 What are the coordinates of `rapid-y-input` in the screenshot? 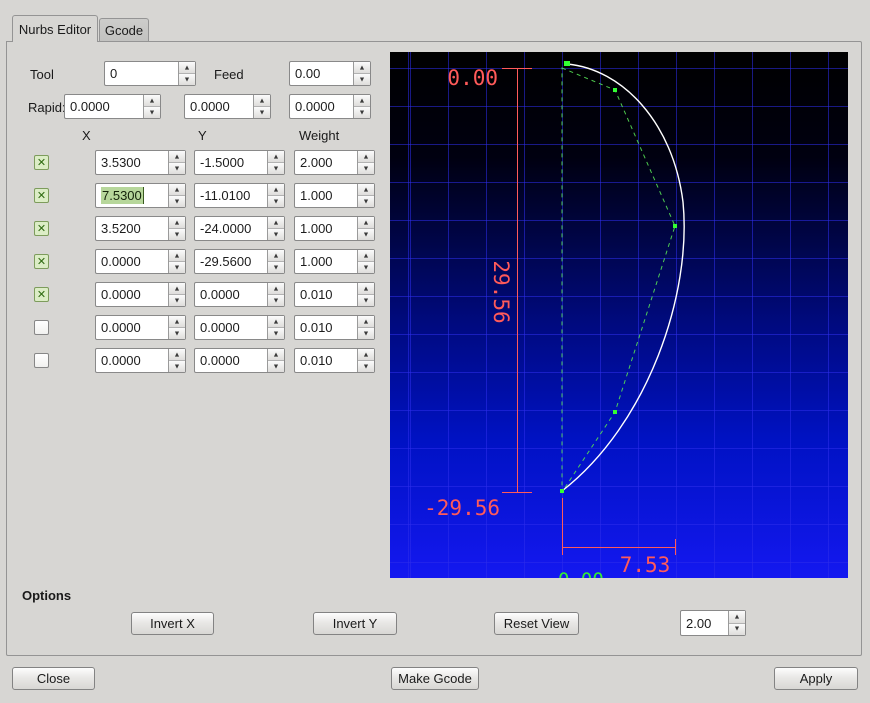 It's located at (219, 106).